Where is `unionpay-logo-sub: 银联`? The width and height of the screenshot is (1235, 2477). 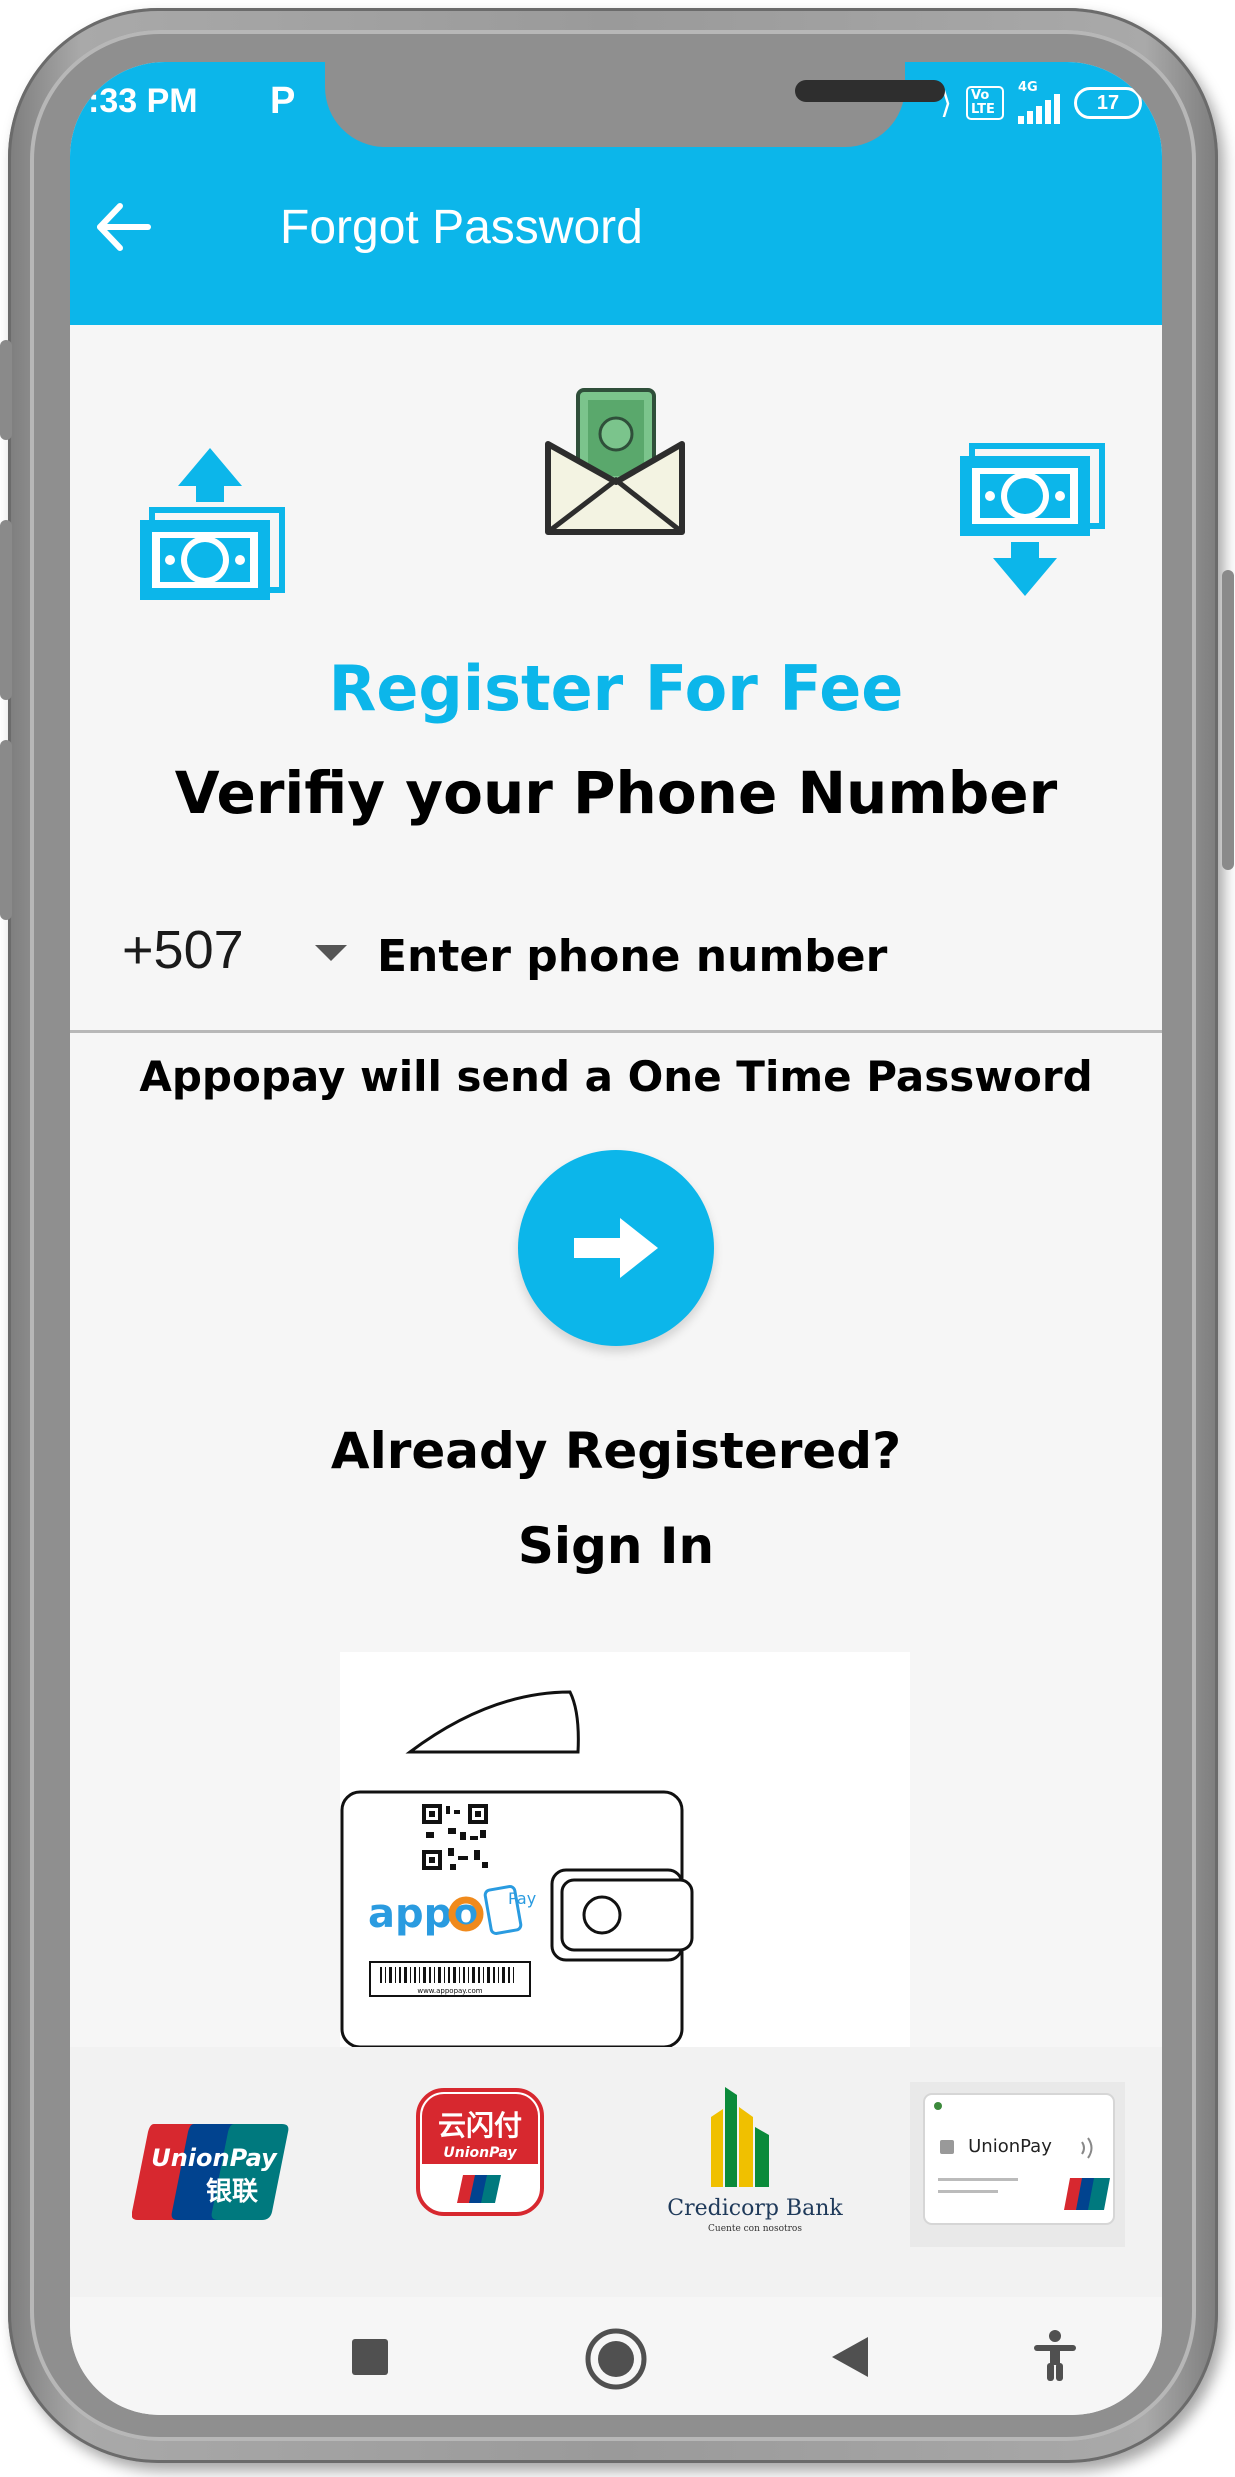 unionpay-logo-sub: 银联 is located at coordinates (232, 2192).